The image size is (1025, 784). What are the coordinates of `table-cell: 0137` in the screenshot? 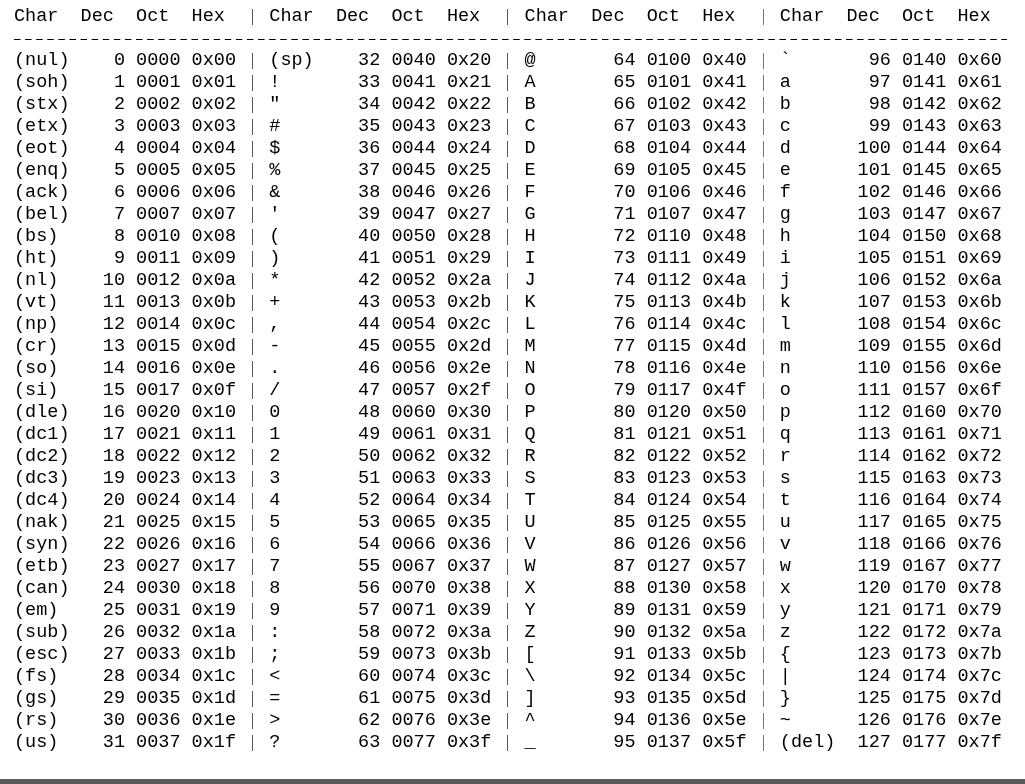 It's located at (669, 743).